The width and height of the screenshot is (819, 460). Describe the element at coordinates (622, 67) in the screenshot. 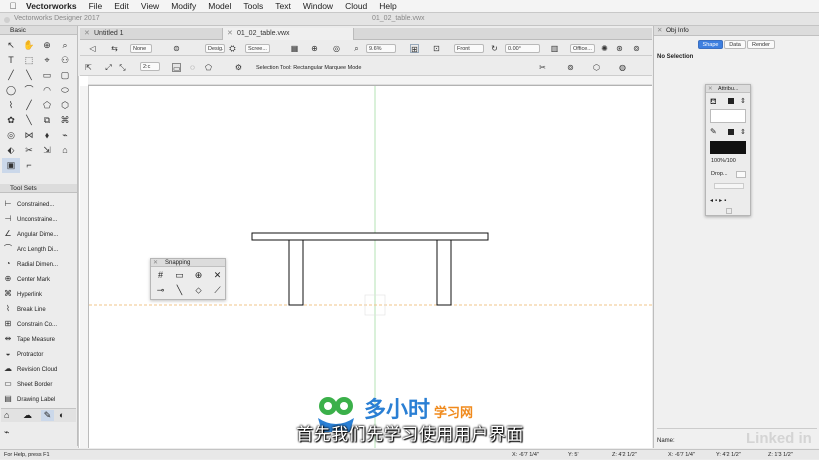

I see `camera-icon: ◍` at that location.